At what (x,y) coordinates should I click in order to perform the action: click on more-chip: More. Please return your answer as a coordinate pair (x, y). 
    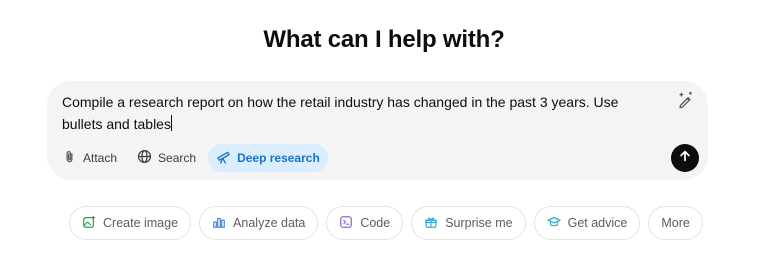
    Looking at the image, I should click on (675, 223).